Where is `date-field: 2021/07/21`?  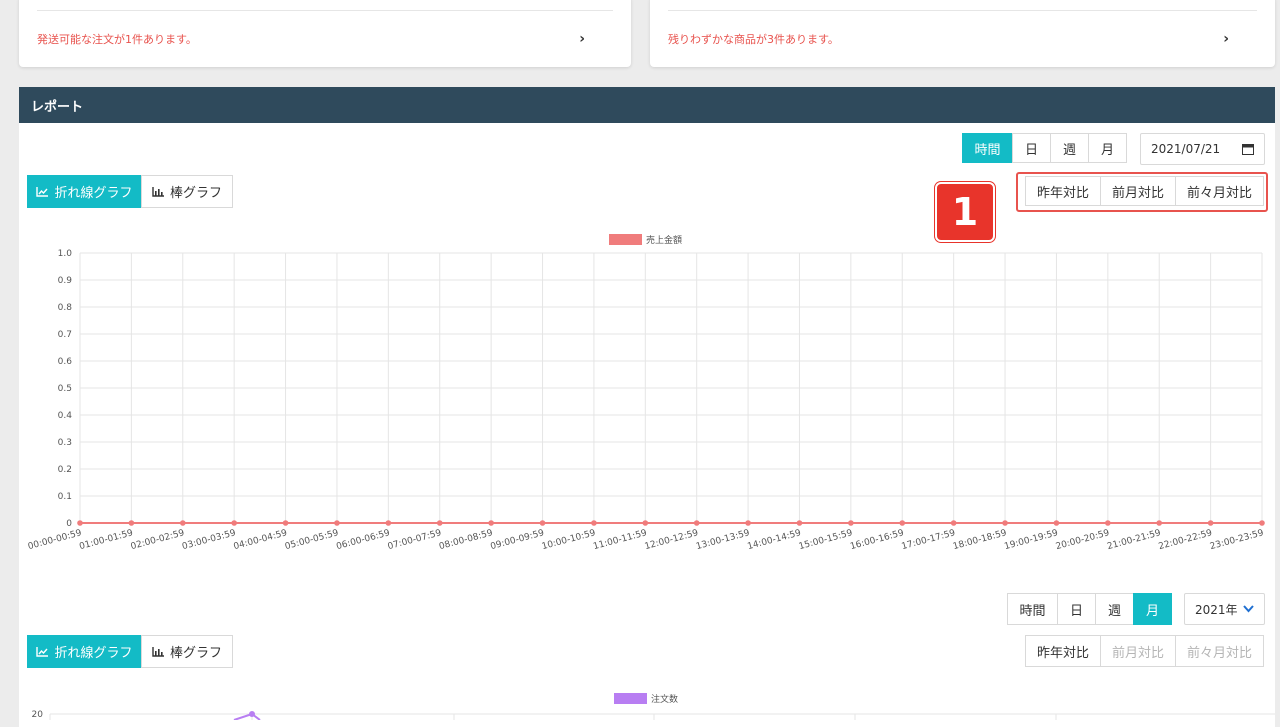 date-field: 2021/07/21 is located at coordinates (1202, 149).